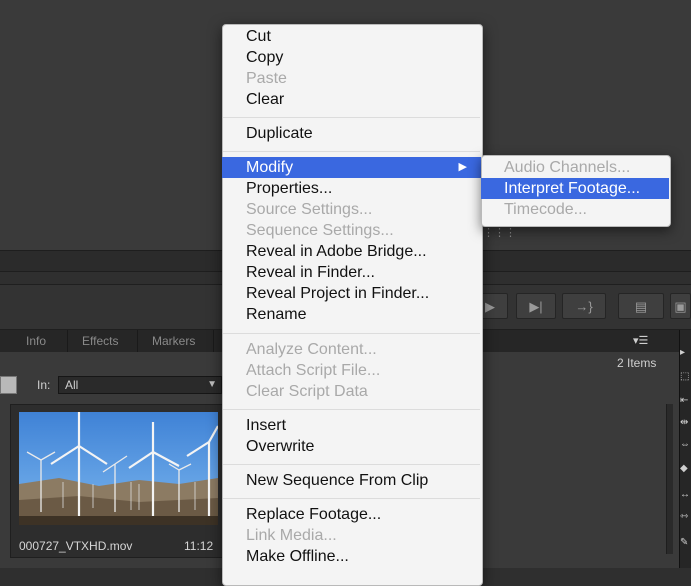 This screenshot has height=586, width=691. Describe the element at coordinates (106, 341) in the screenshot. I see `tab-effects: Effects` at that location.